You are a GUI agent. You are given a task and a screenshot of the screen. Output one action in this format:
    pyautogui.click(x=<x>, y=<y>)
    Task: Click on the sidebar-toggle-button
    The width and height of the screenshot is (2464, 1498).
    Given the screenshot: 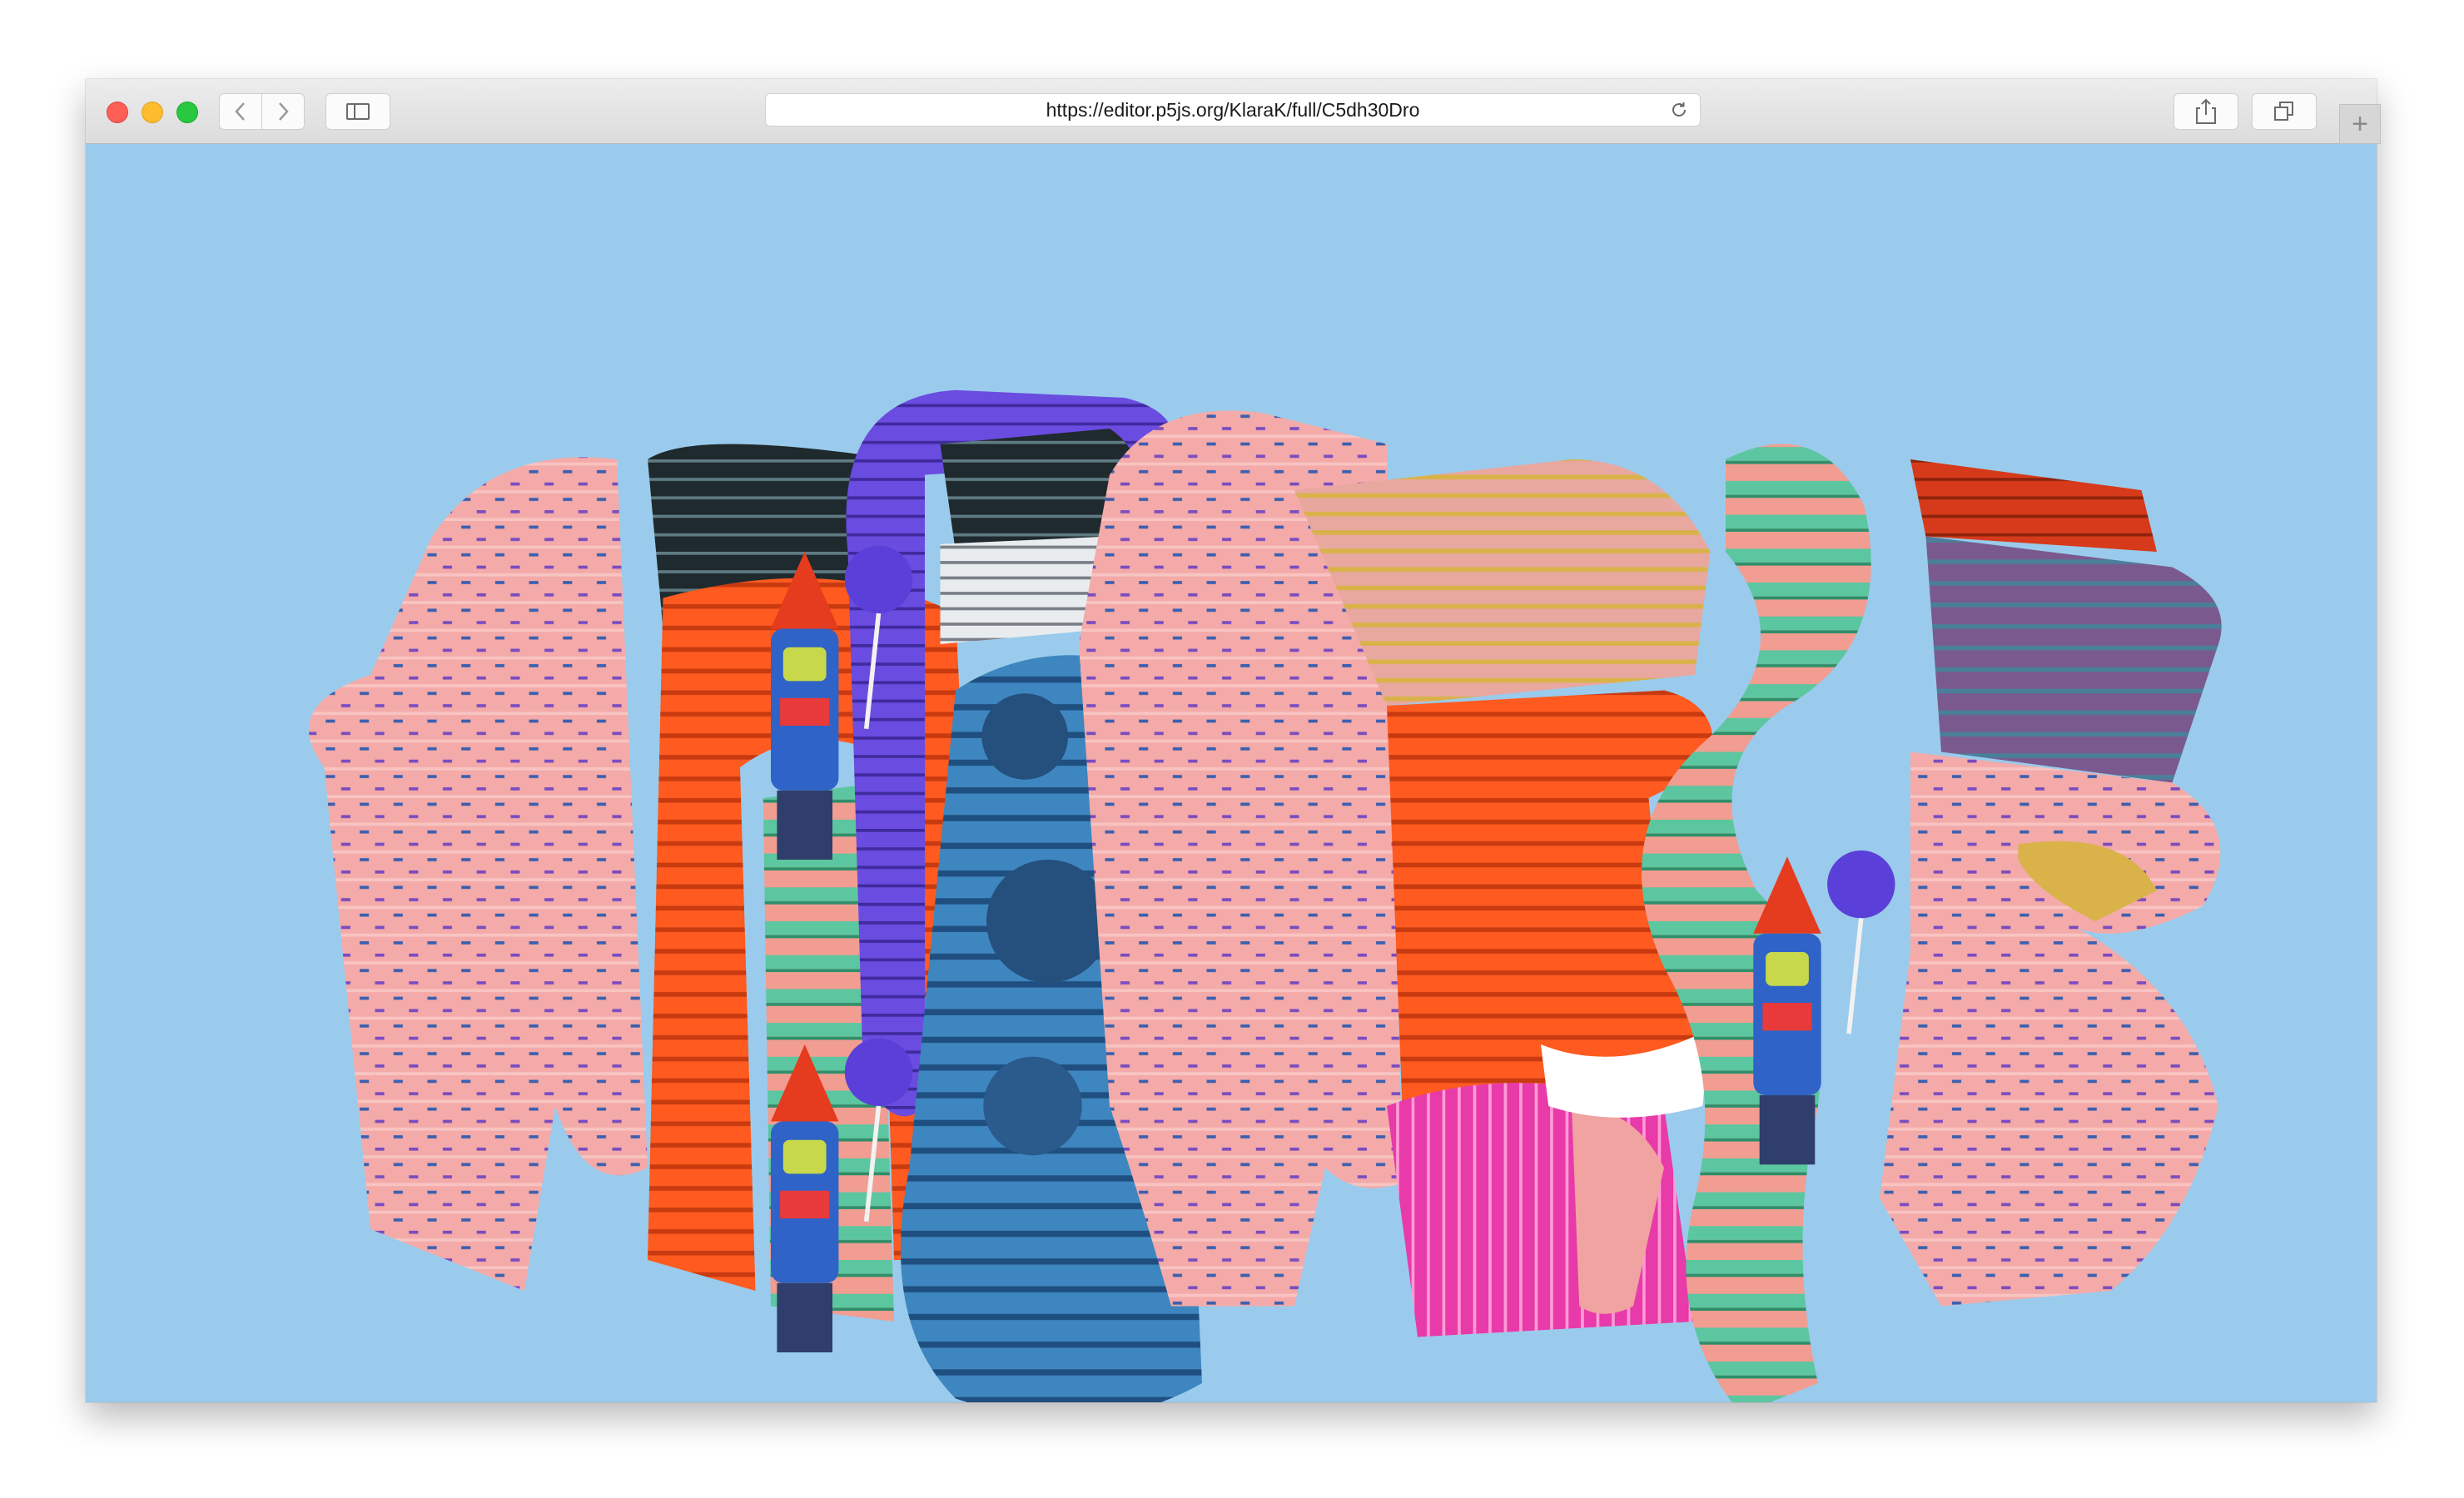 What is the action you would take?
    pyautogui.click(x=357, y=111)
    